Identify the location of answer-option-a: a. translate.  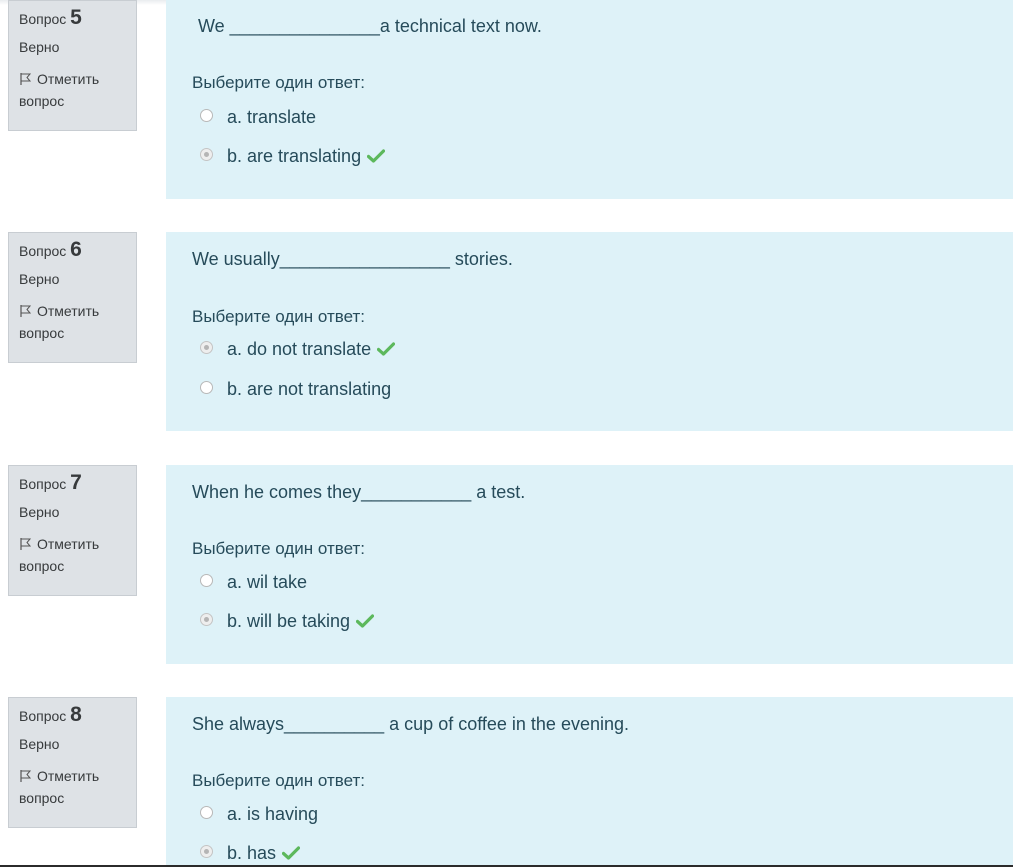
(258, 117).